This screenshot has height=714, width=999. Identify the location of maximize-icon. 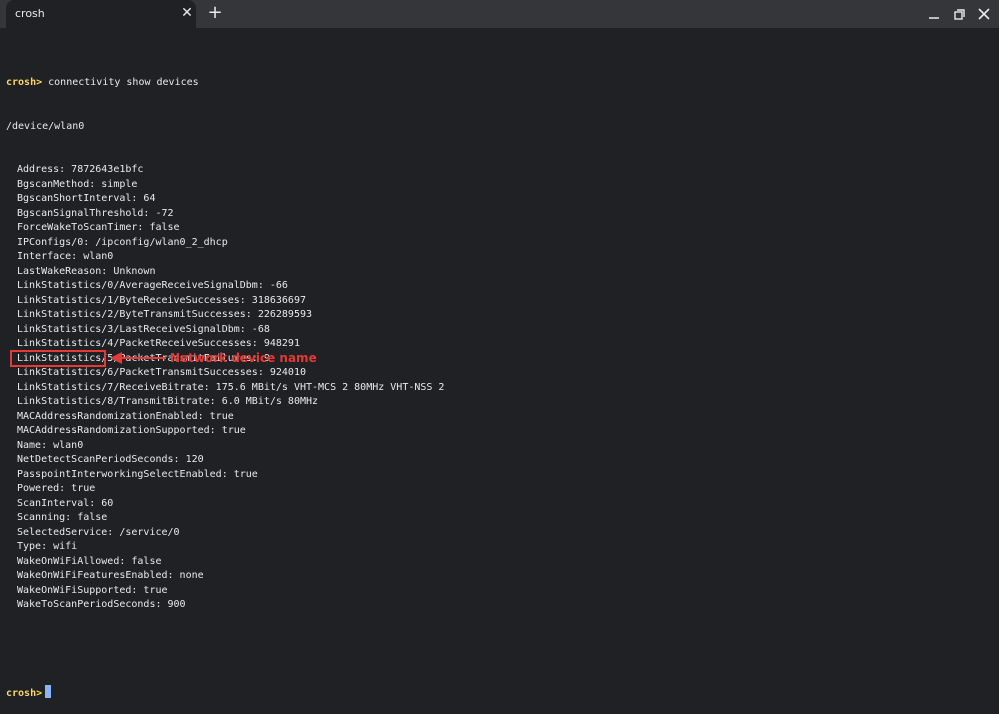
(959, 14).